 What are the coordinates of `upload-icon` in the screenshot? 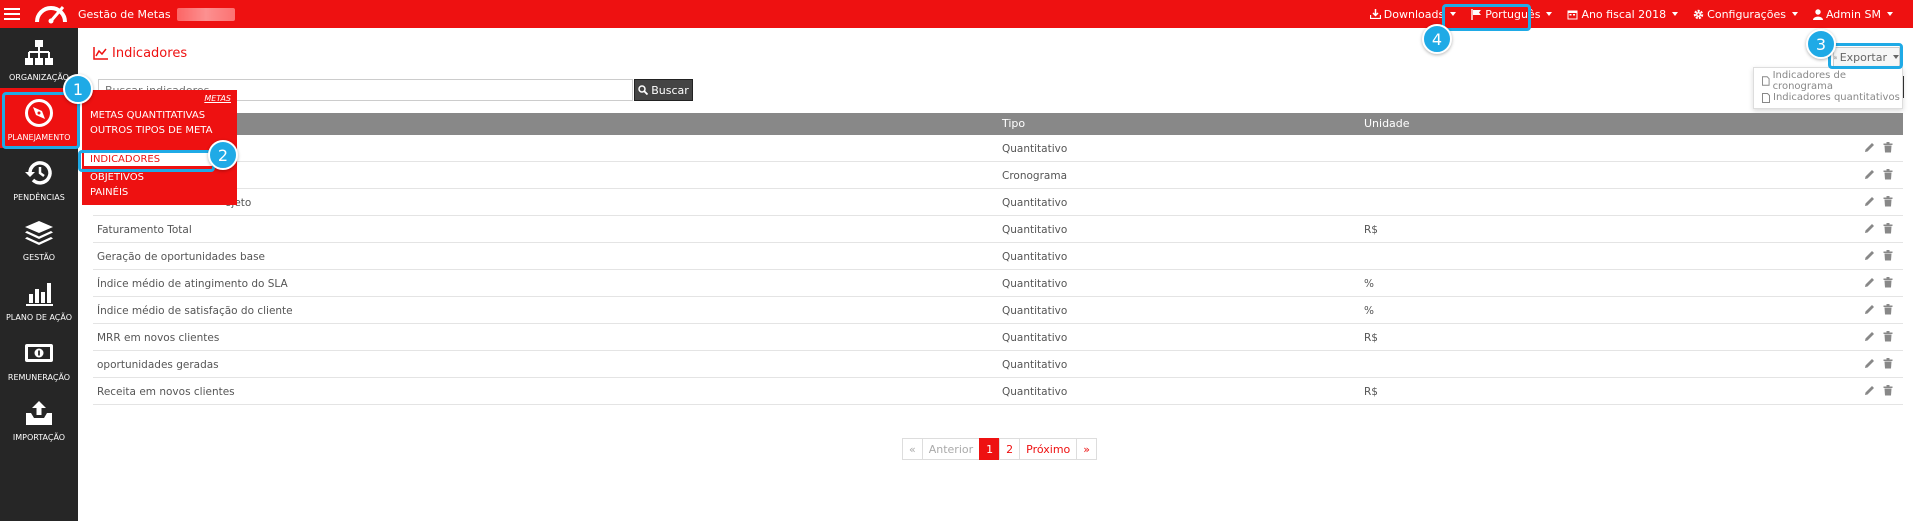 It's located at (39, 413).